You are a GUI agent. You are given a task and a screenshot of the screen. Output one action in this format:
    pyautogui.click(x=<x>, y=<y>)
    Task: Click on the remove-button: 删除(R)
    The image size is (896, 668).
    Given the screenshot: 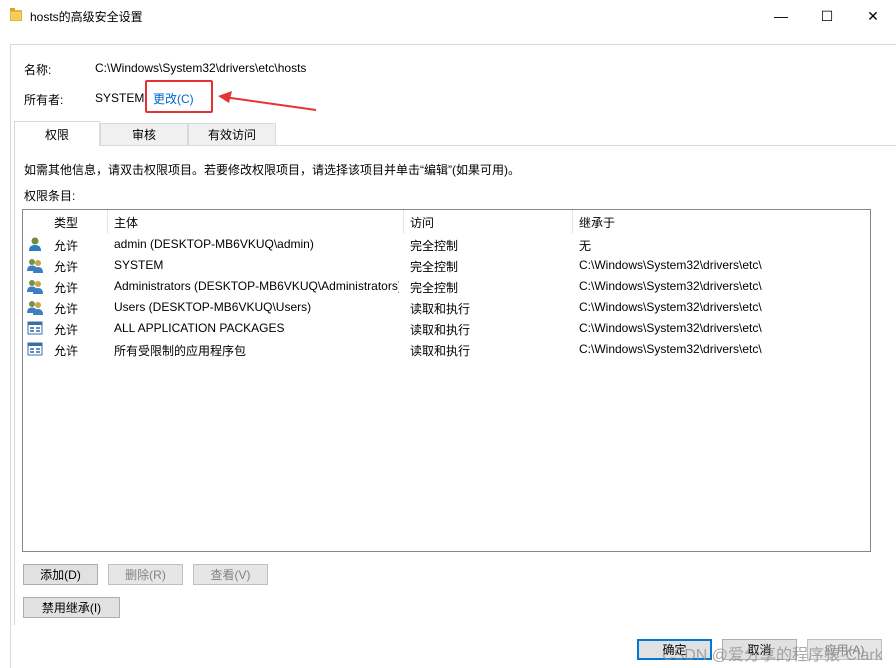 What is the action you would take?
    pyautogui.click(x=145, y=574)
    